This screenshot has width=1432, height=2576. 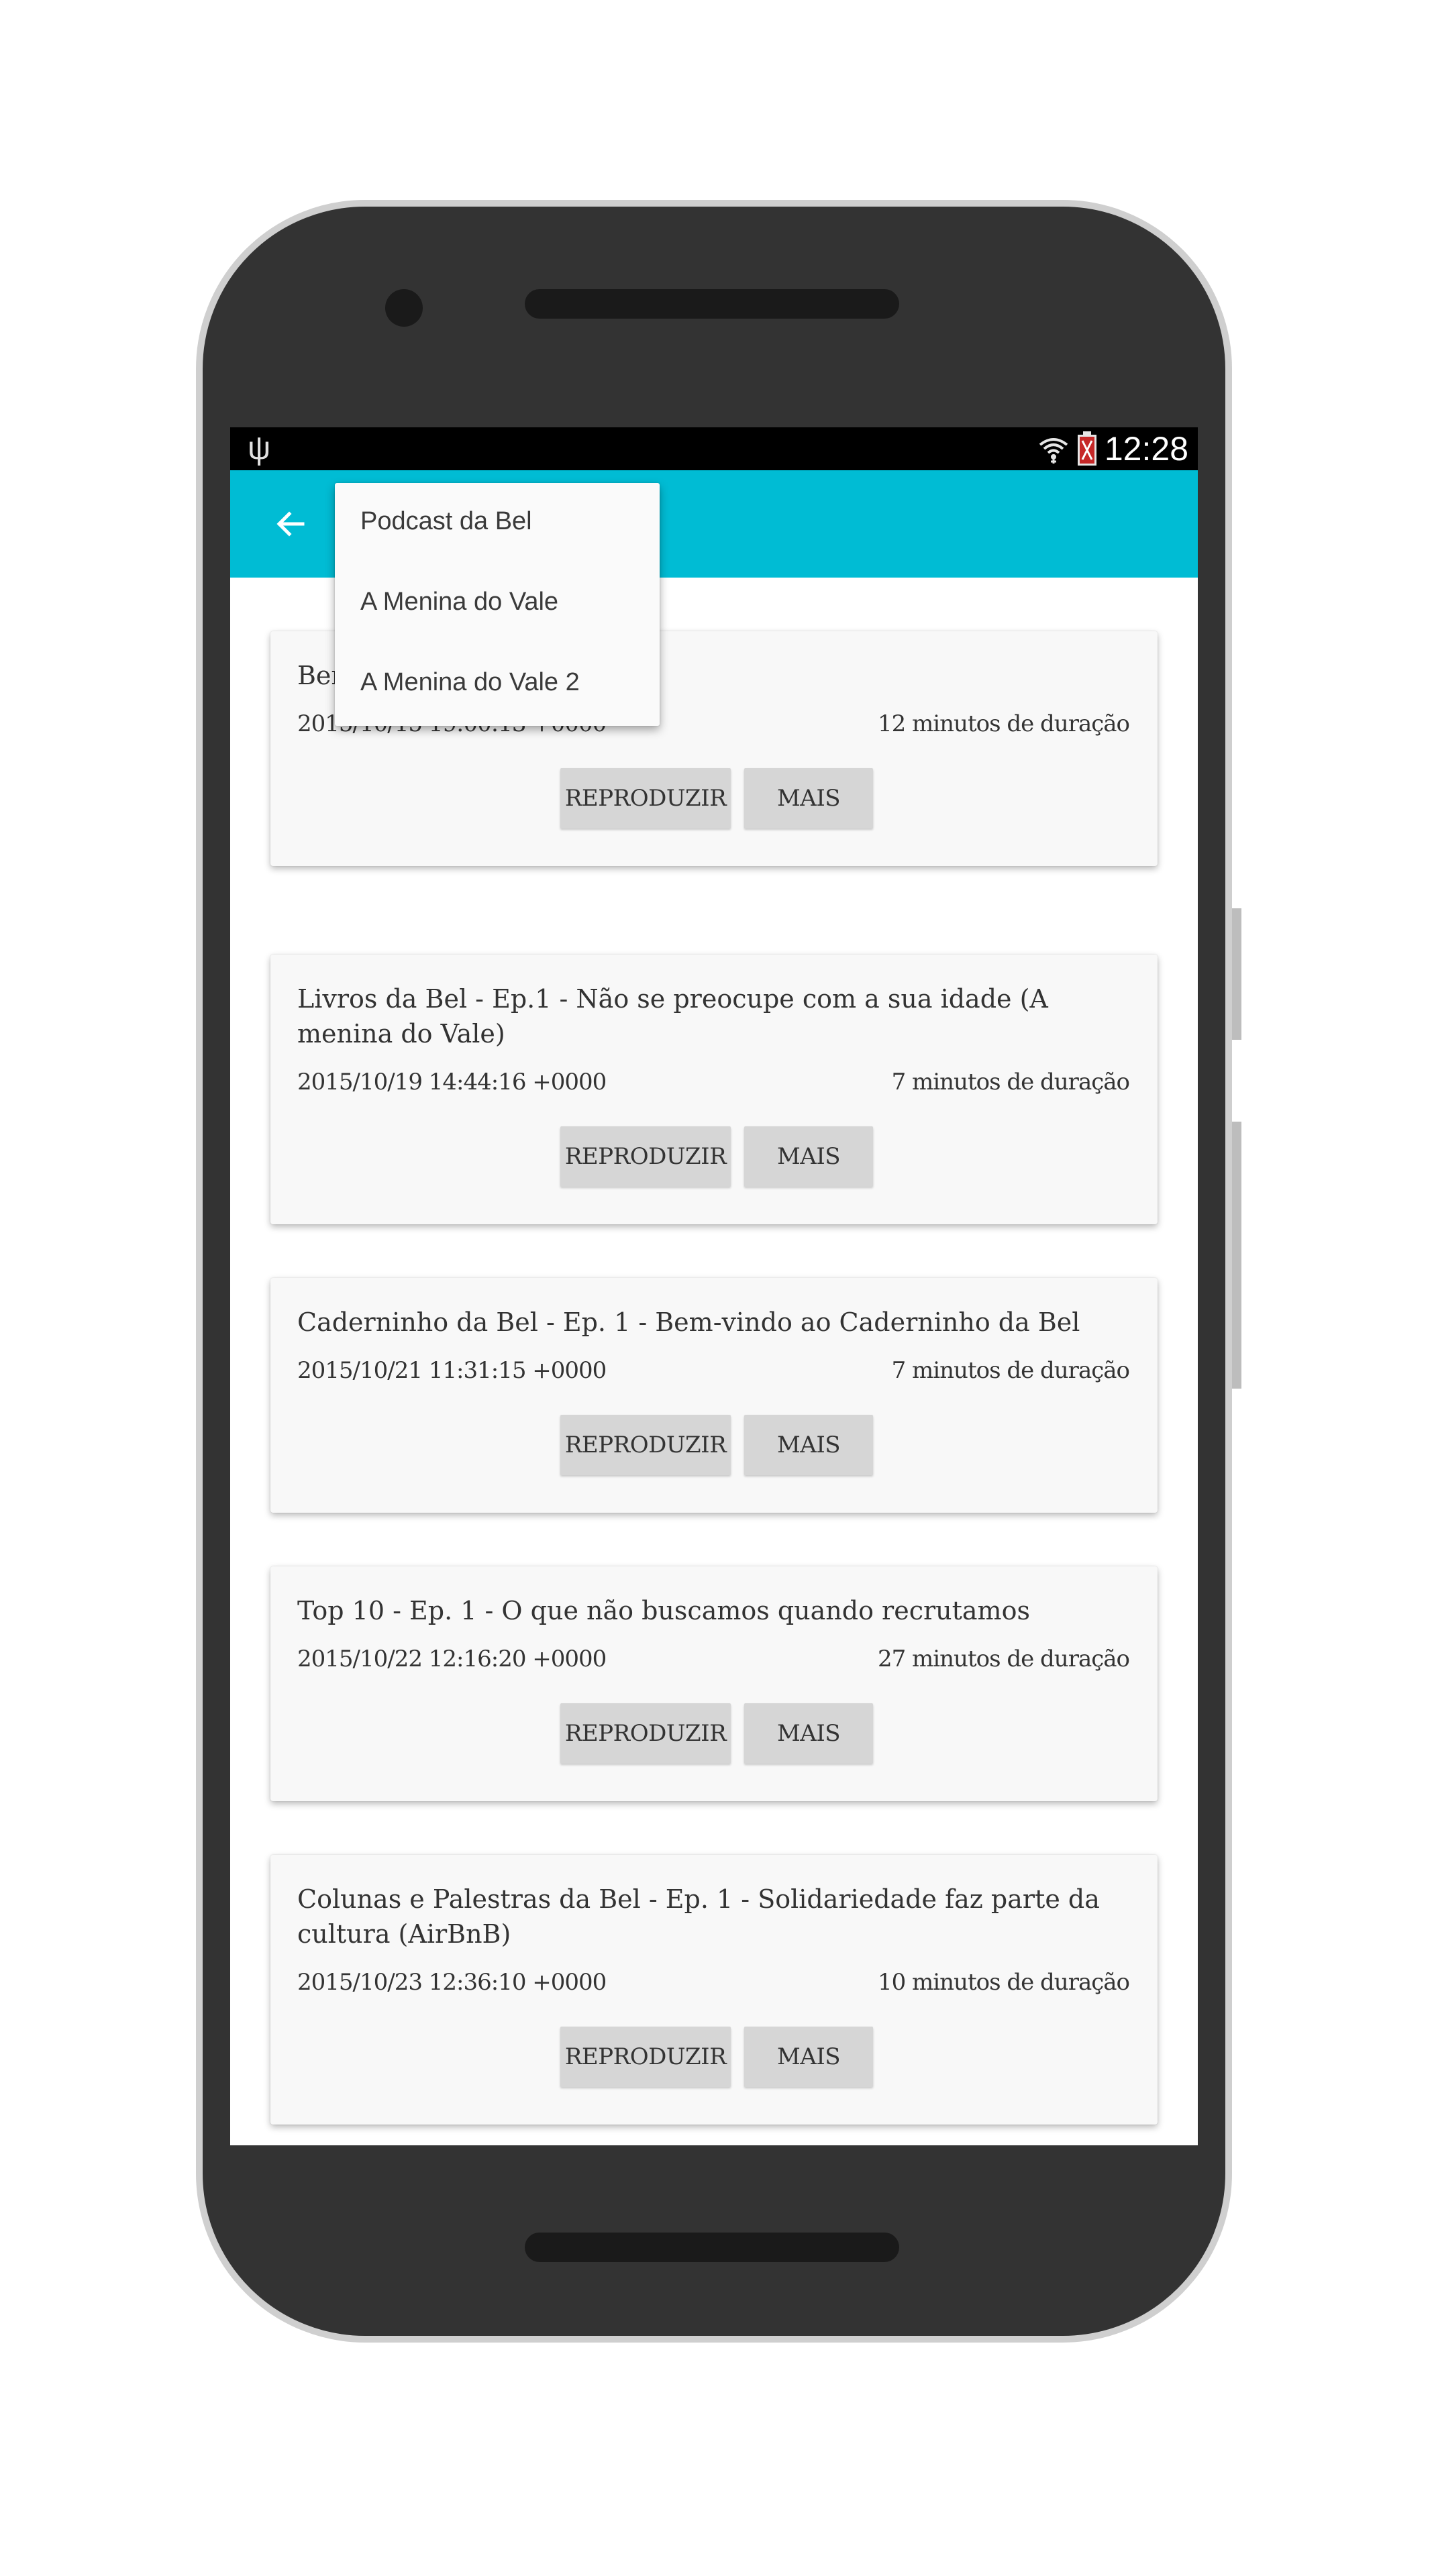 What do you see at coordinates (1087, 448) in the screenshot?
I see `battery-alert-icon` at bounding box center [1087, 448].